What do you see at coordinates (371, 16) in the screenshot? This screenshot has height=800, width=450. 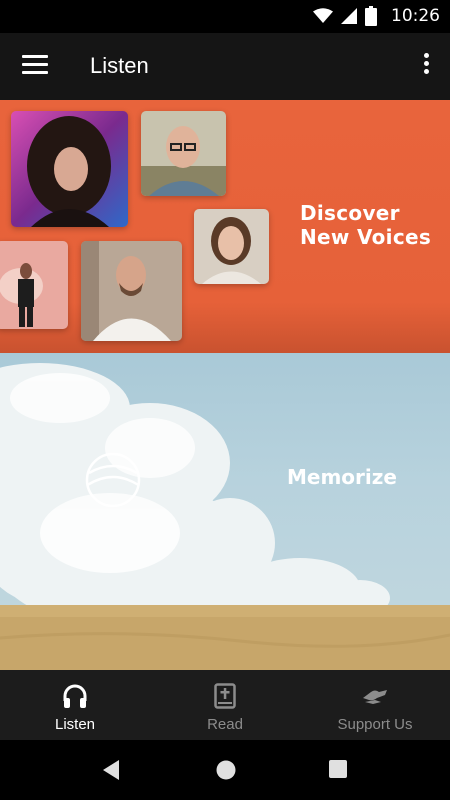 I see `battery-icon` at bounding box center [371, 16].